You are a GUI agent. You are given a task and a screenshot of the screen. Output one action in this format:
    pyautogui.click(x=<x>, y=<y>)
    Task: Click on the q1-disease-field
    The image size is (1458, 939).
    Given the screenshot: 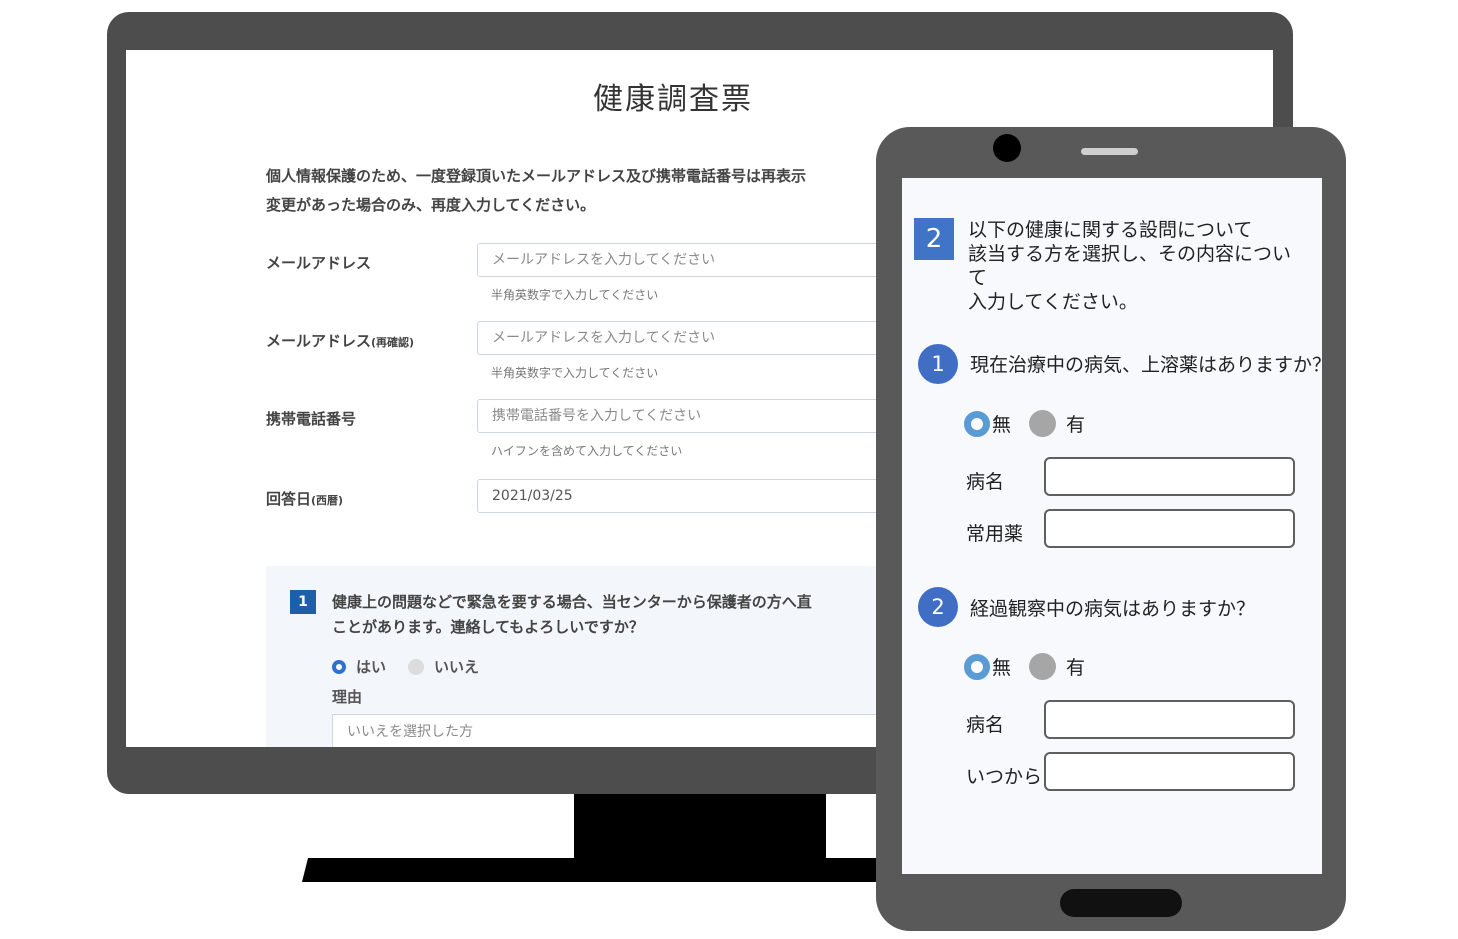 What is the action you would take?
    pyautogui.click(x=1169, y=476)
    